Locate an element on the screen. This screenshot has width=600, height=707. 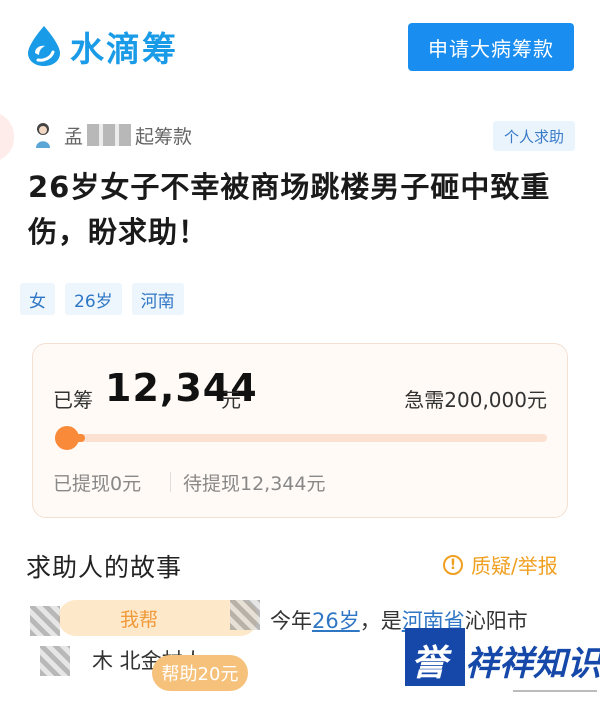
avatar is located at coordinates (43, 135).